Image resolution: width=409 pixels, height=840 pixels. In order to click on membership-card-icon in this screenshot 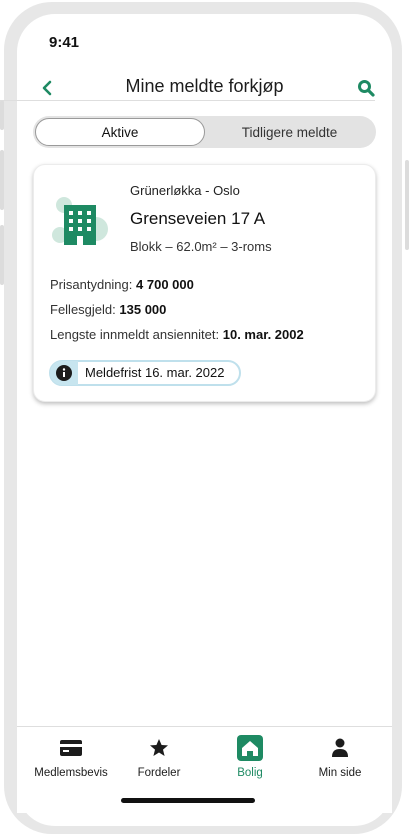, I will do `click(71, 748)`.